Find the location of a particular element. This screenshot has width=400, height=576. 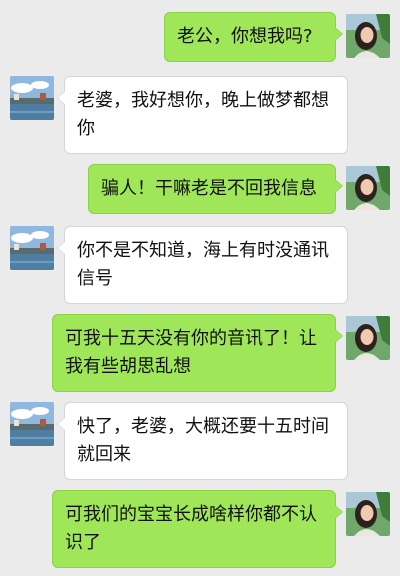

message-text: 老婆，我好想你，晚上做梦都想你 is located at coordinates (203, 114).